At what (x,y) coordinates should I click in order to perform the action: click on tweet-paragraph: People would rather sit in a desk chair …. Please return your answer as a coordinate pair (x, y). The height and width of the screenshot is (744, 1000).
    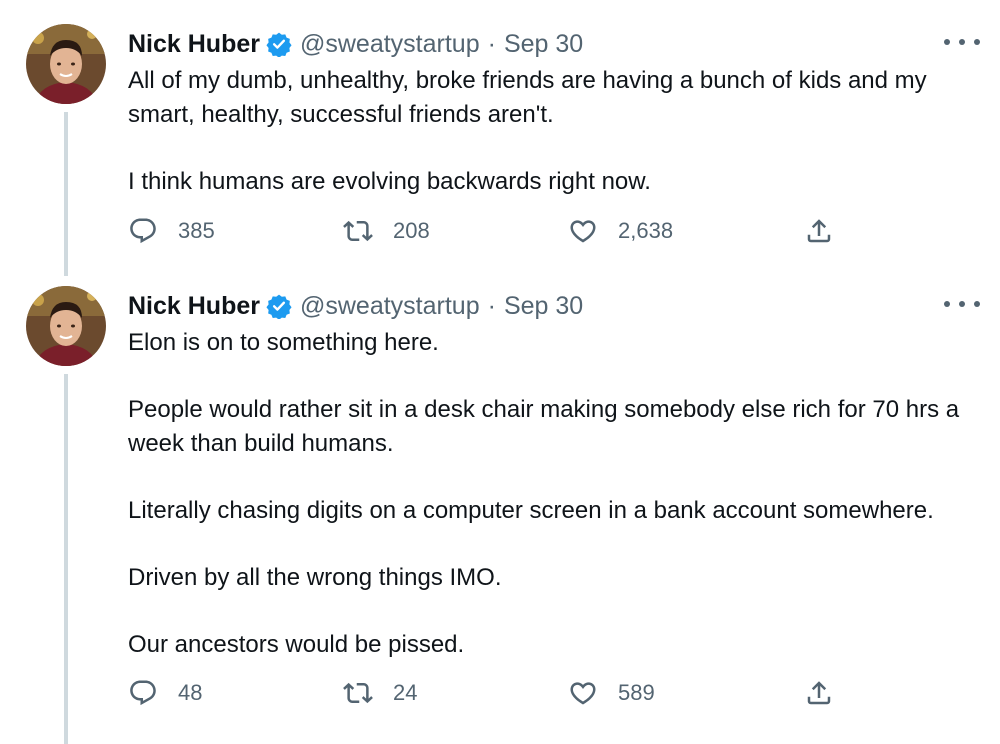
    Looking at the image, I should click on (544, 426).